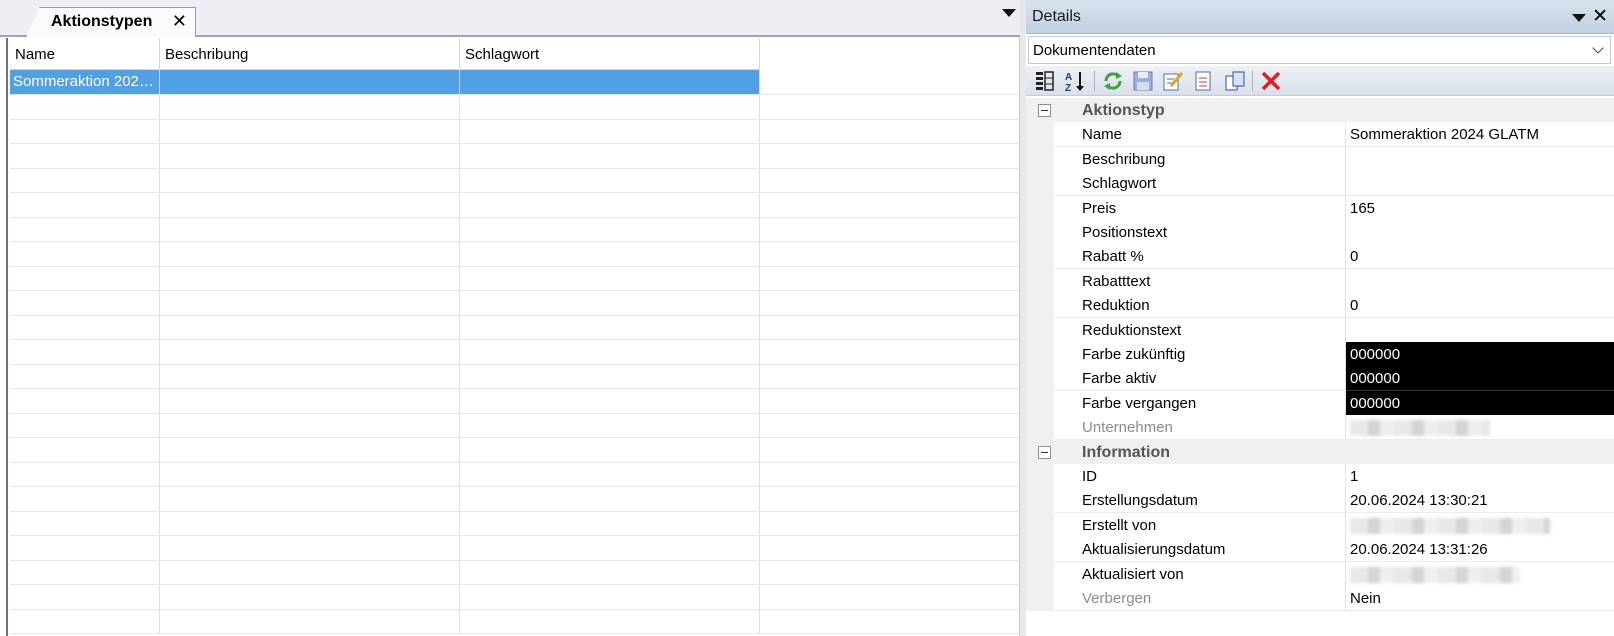 The width and height of the screenshot is (1614, 636). I want to click on refresh-icon, so click(1113, 81).